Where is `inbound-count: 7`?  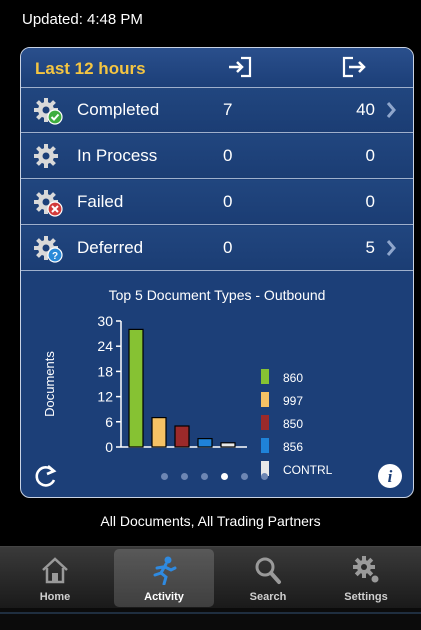 inbound-count: 7 is located at coordinates (228, 109).